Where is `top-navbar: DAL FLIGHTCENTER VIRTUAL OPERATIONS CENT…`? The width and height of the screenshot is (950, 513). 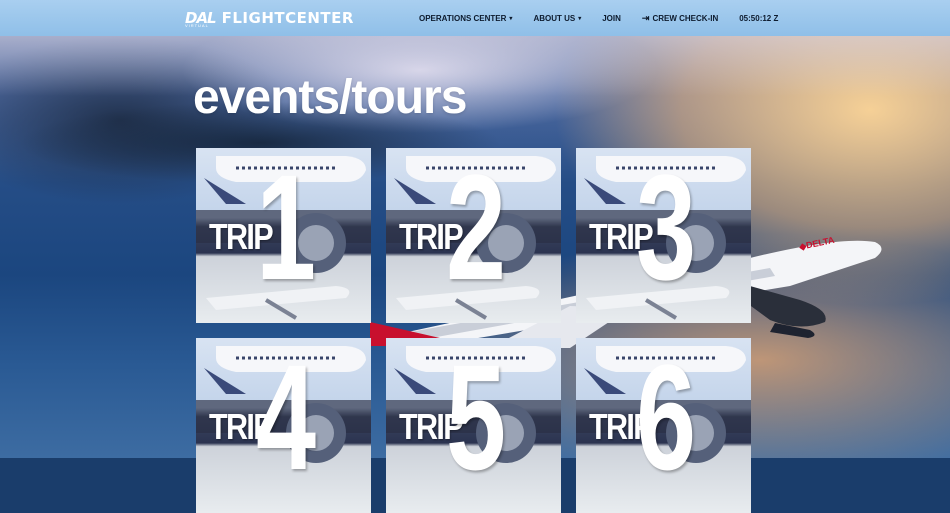 top-navbar: DAL FLIGHTCENTER VIRTUAL OPERATIONS CENT… is located at coordinates (475, 18).